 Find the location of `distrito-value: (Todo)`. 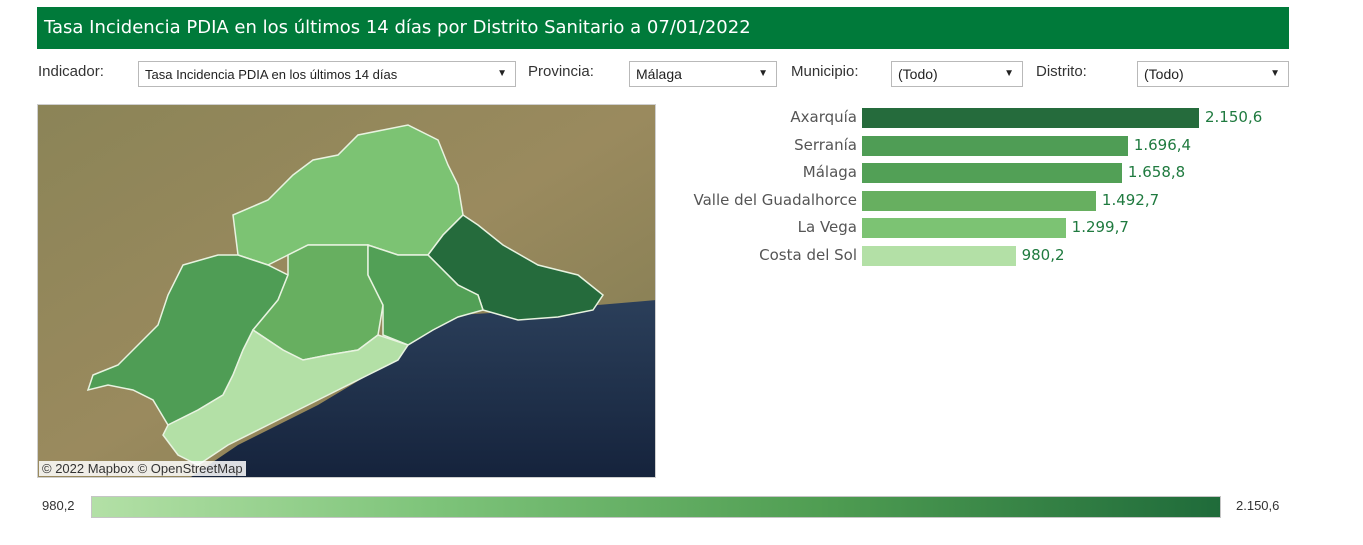

distrito-value: (Todo) is located at coordinates (1164, 74).